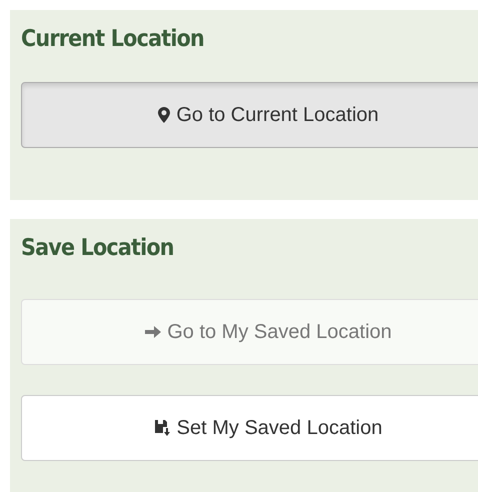  Describe the element at coordinates (249, 115) in the screenshot. I see `current-location-button: Go to Current Location` at that location.